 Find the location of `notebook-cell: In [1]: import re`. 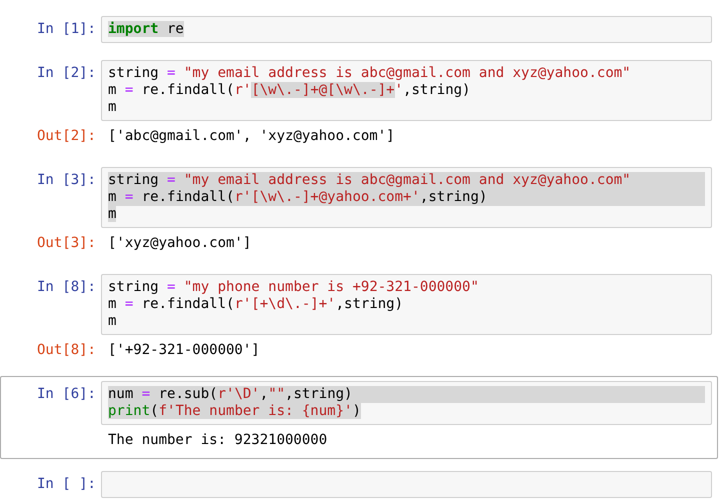

notebook-cell: In [1]: import re is located at coordinates (359, 29).